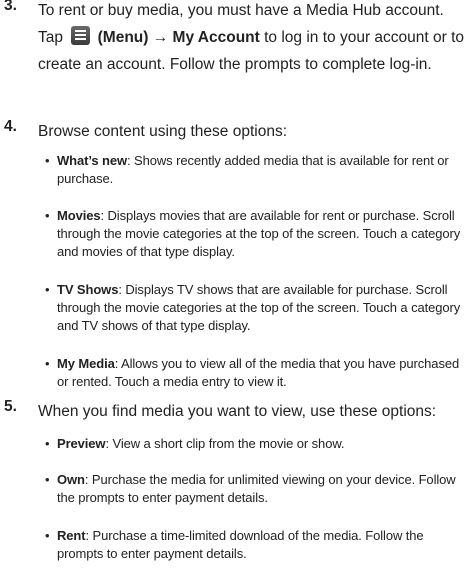 This screenshot has height=572, width=471. I want to click on step-number: 4., so click(10, 126).